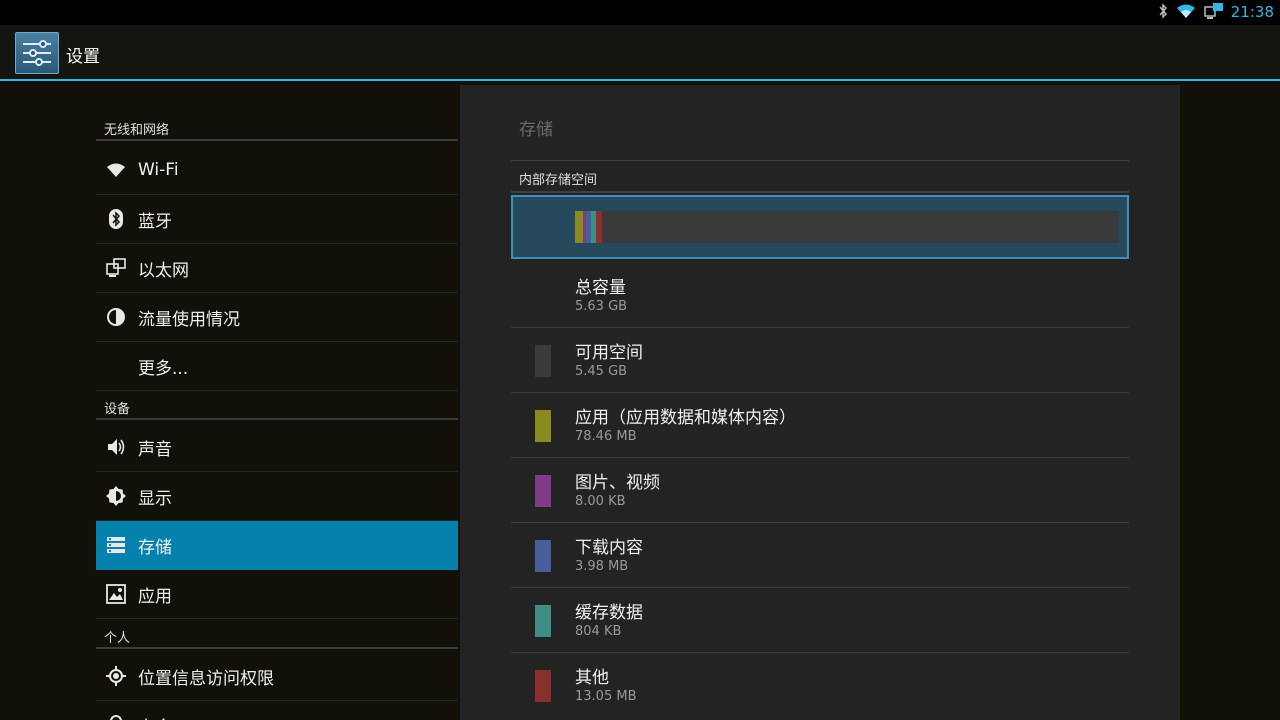 This screenshot has width=1280, height=720. Describe the element at coordinates (116, 317) in the screenshot. I see `data-usage-icon` at that location.